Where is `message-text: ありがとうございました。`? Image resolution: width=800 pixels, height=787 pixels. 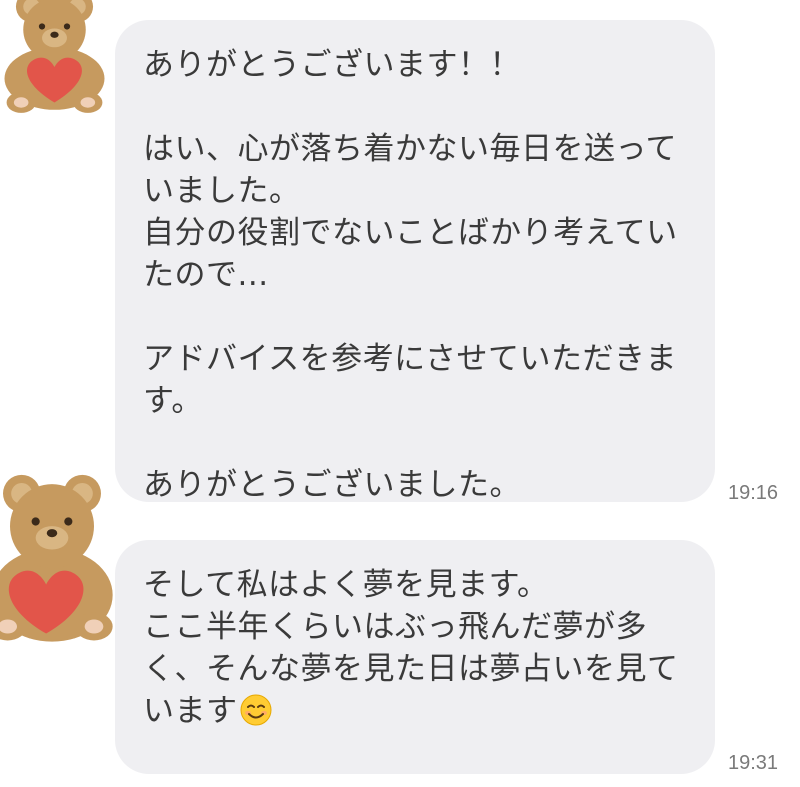 message-text: ありがとうございました。 is located at coordinates (332, 485).